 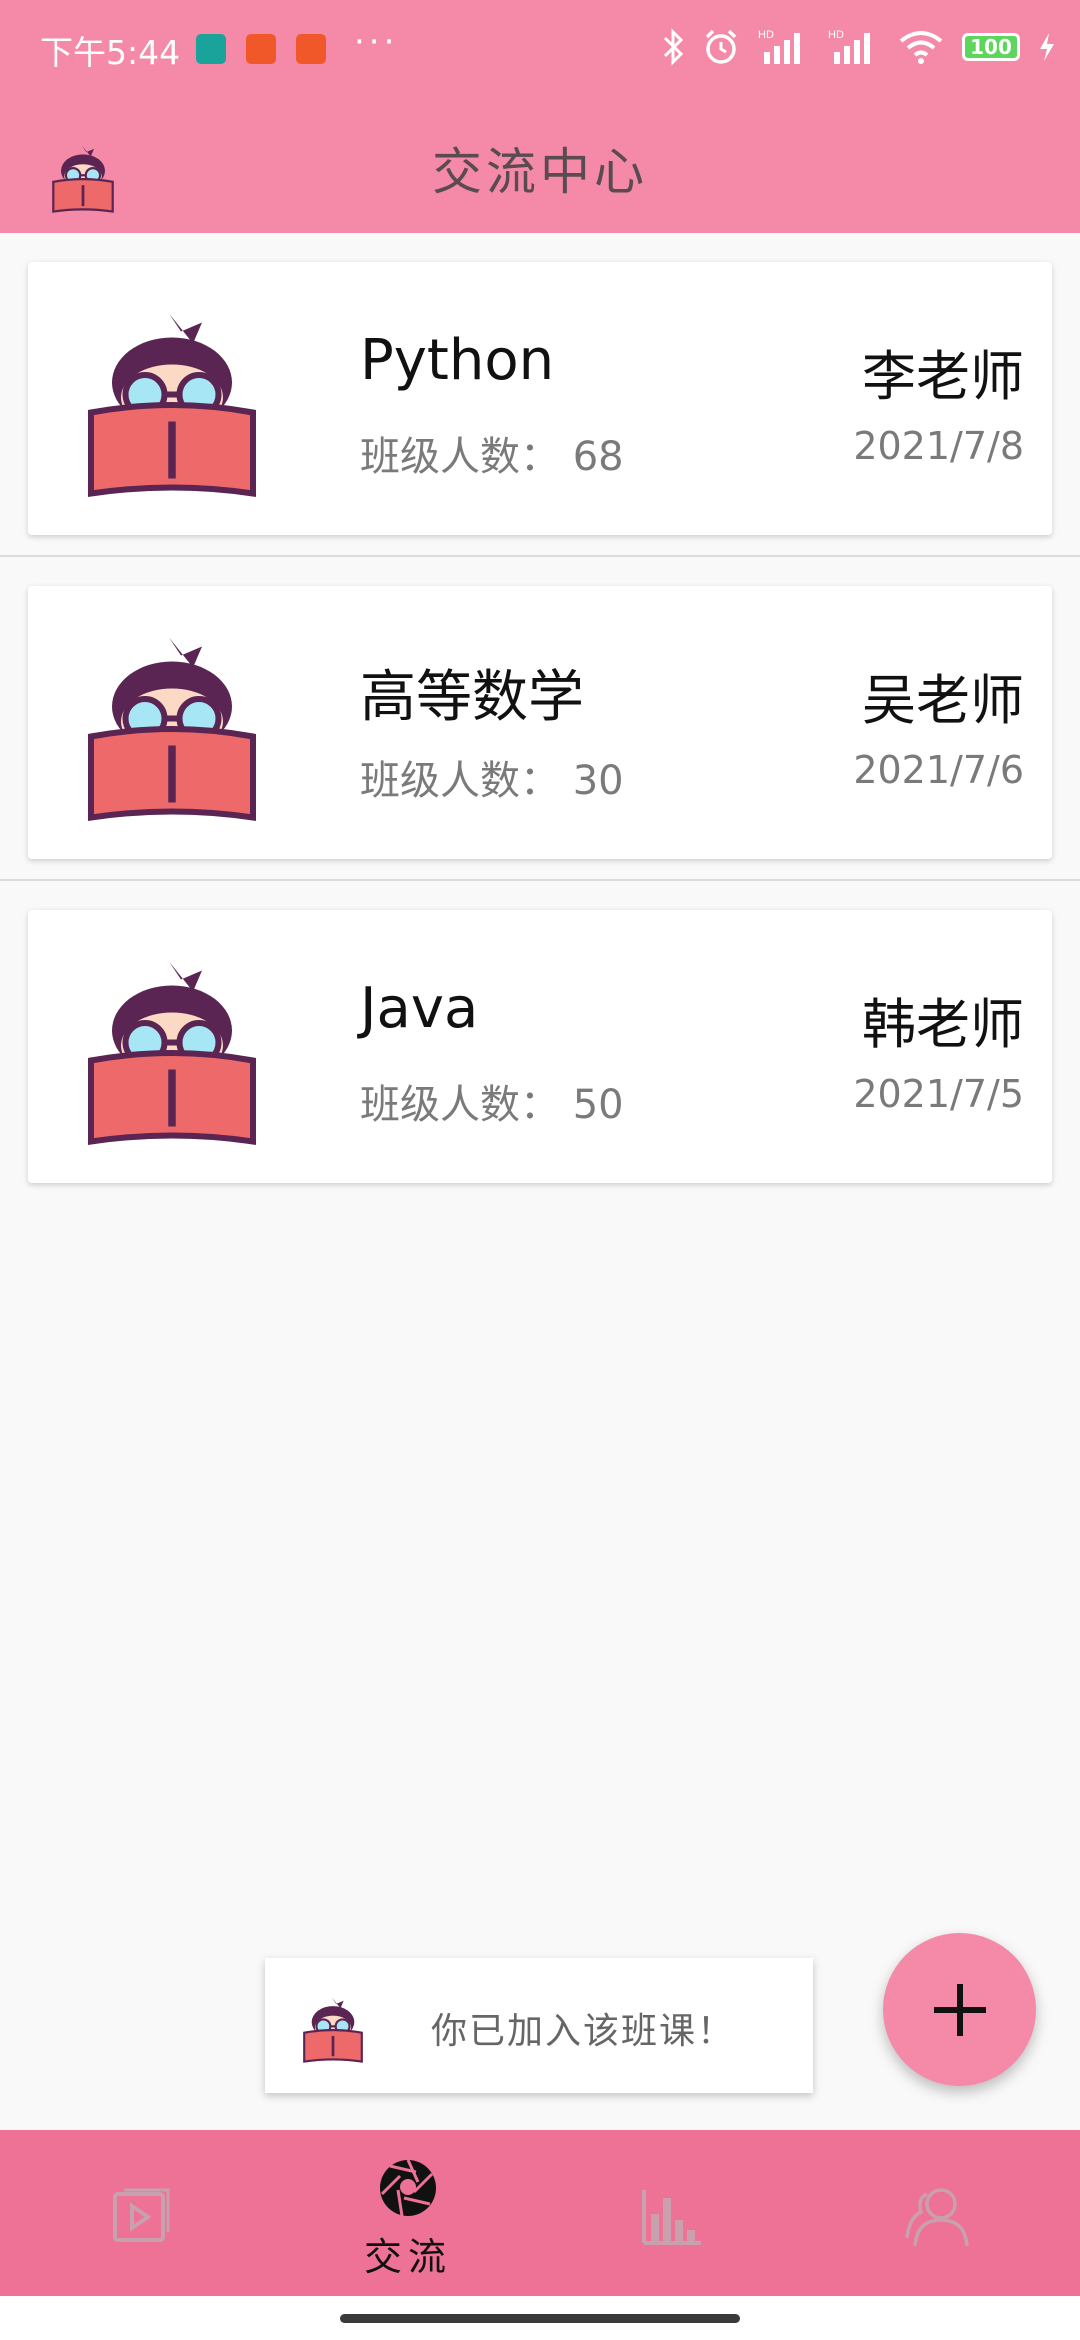 I want to click on battery-icon: 100, so click(x=991, y=47).